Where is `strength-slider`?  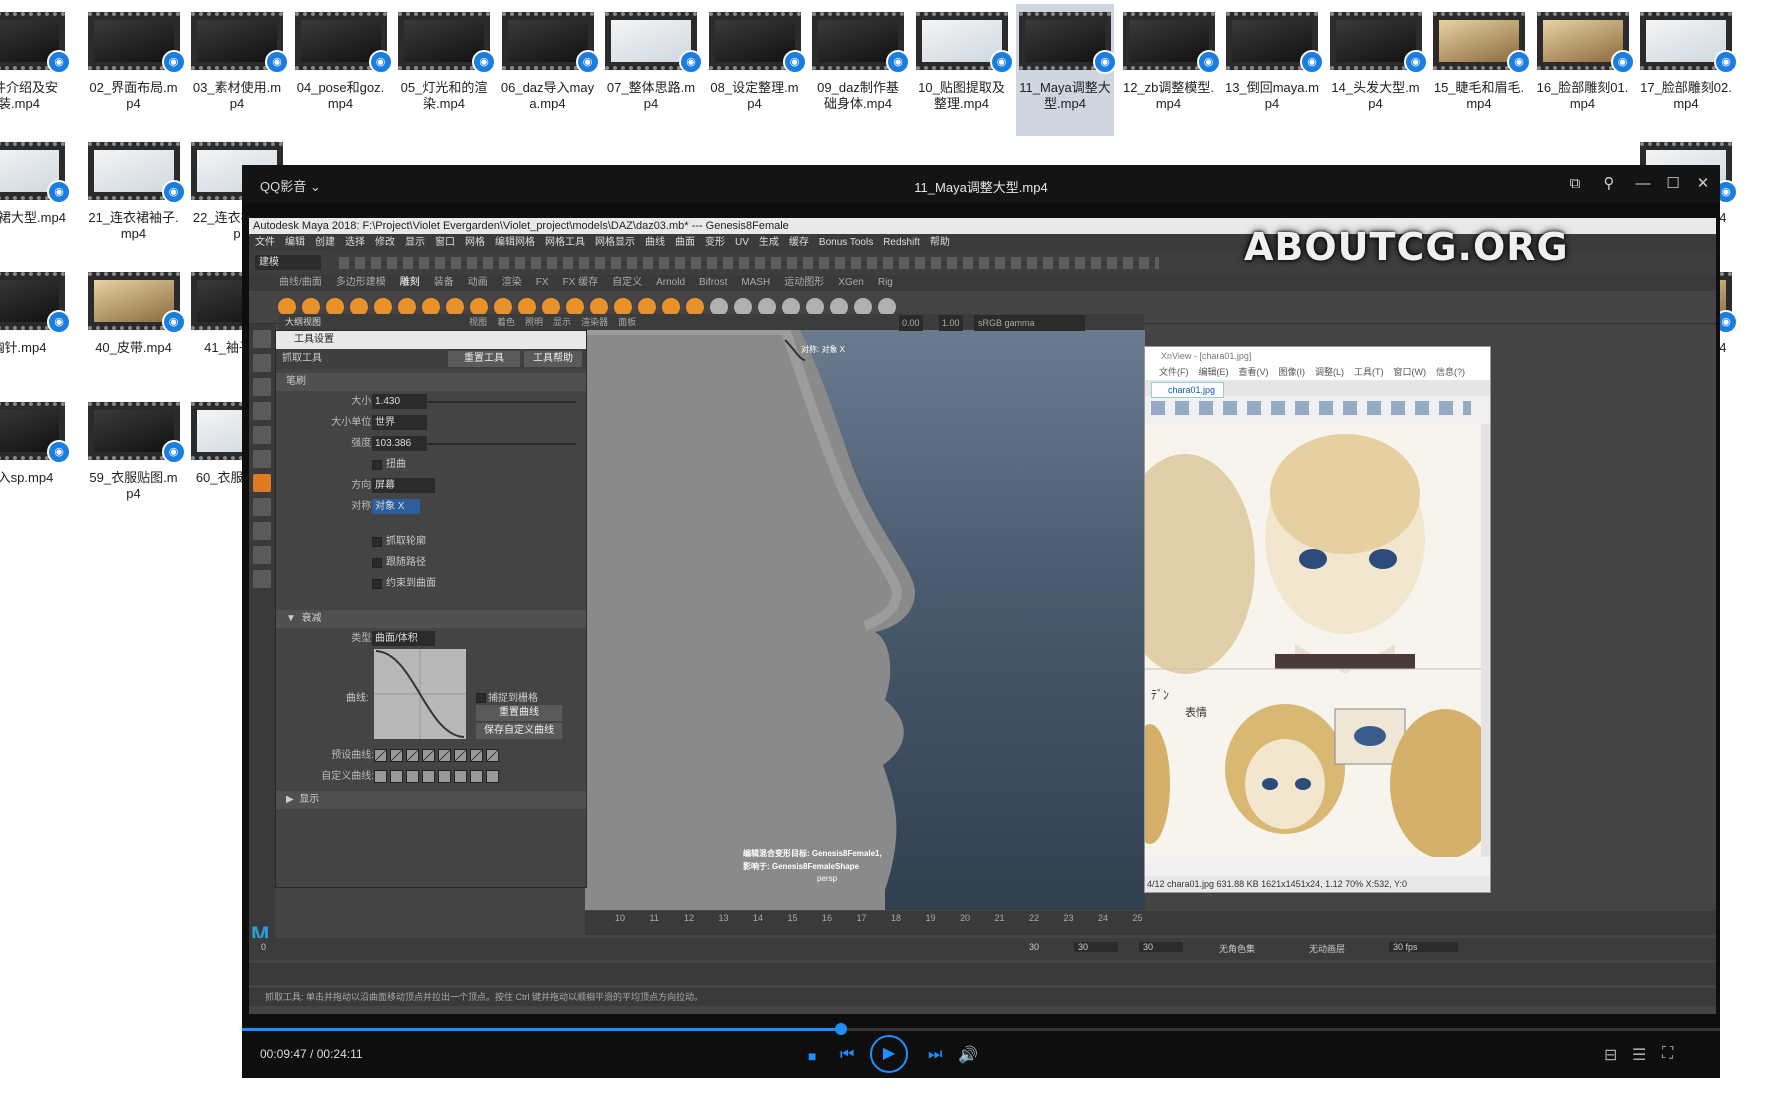 strength-slider is located at coordinates (502, 444).